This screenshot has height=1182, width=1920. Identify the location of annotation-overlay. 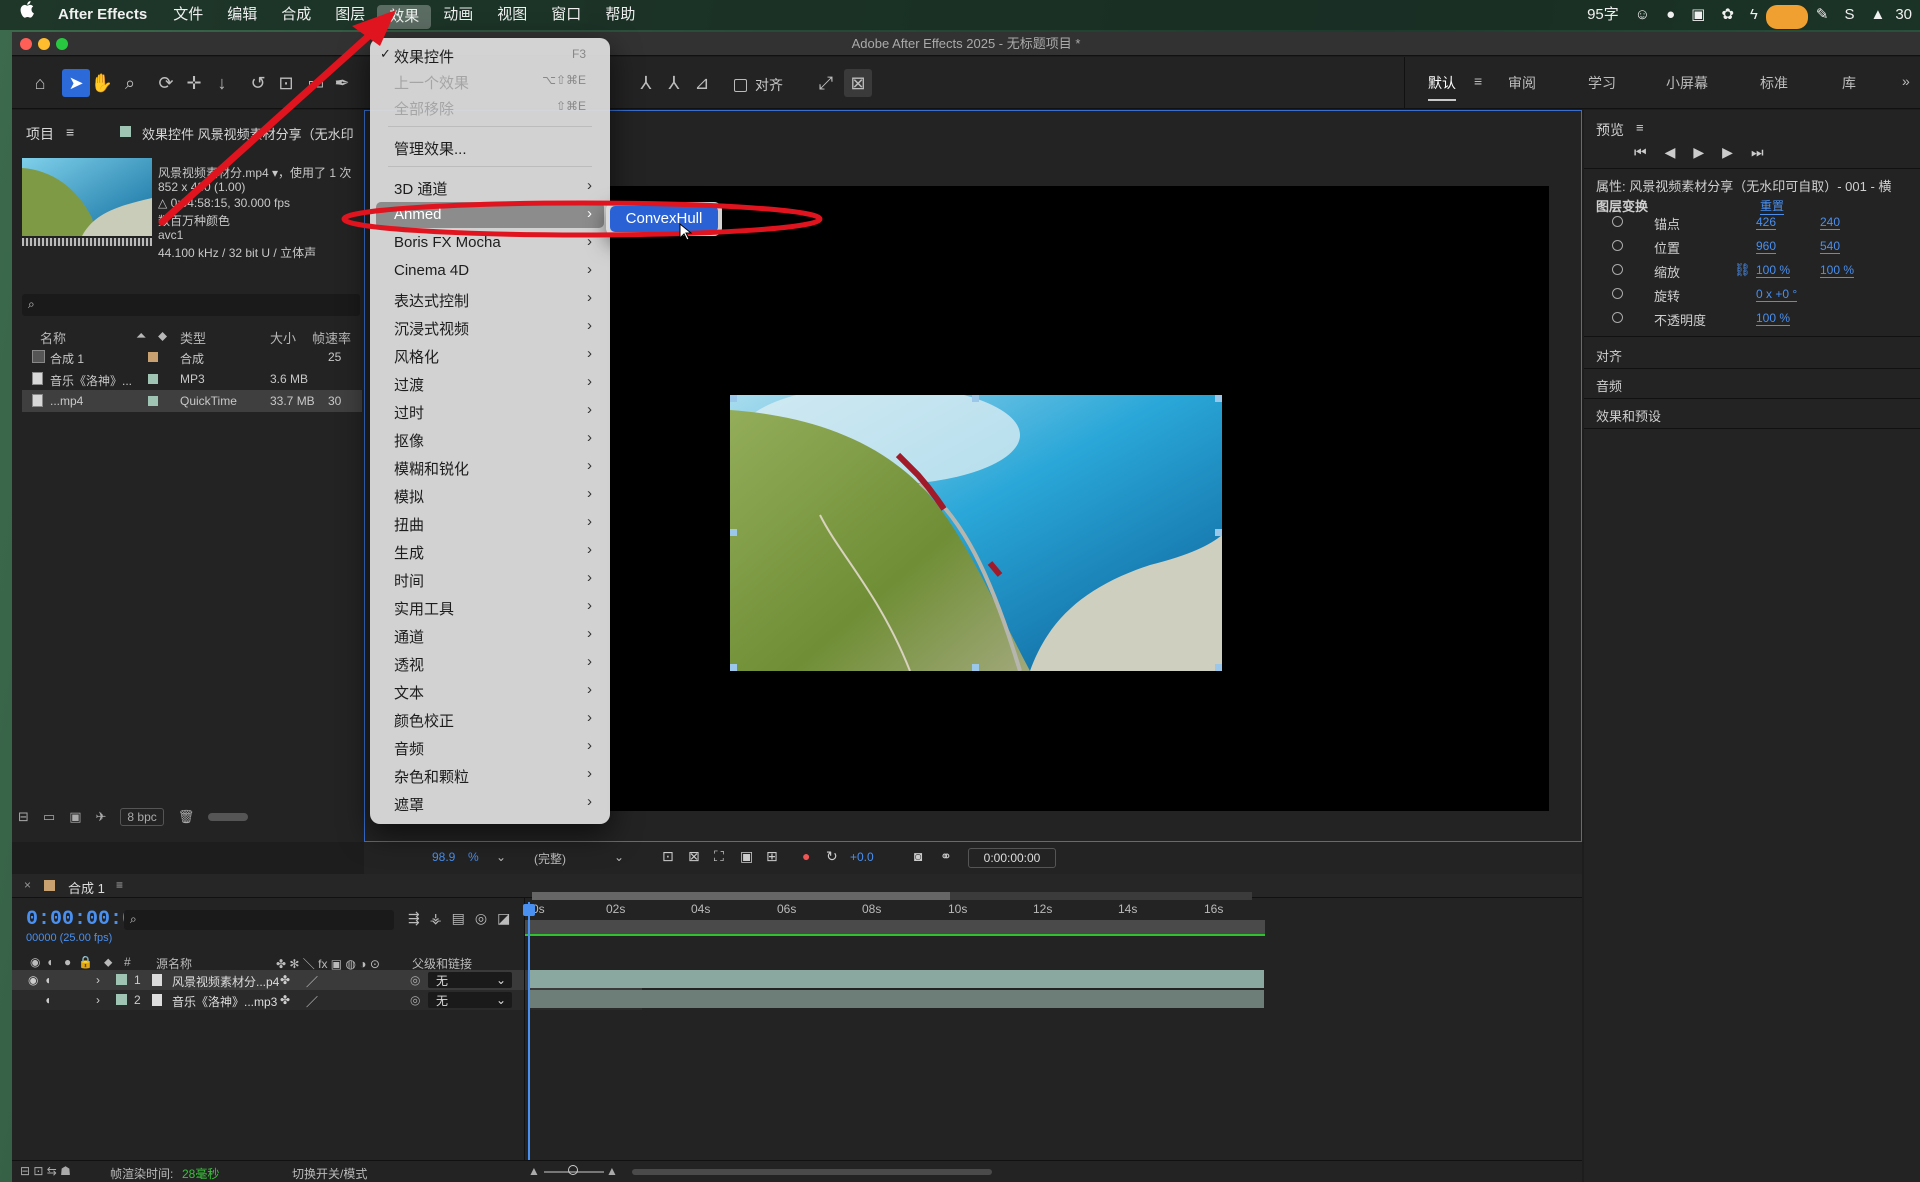
(490, 125).